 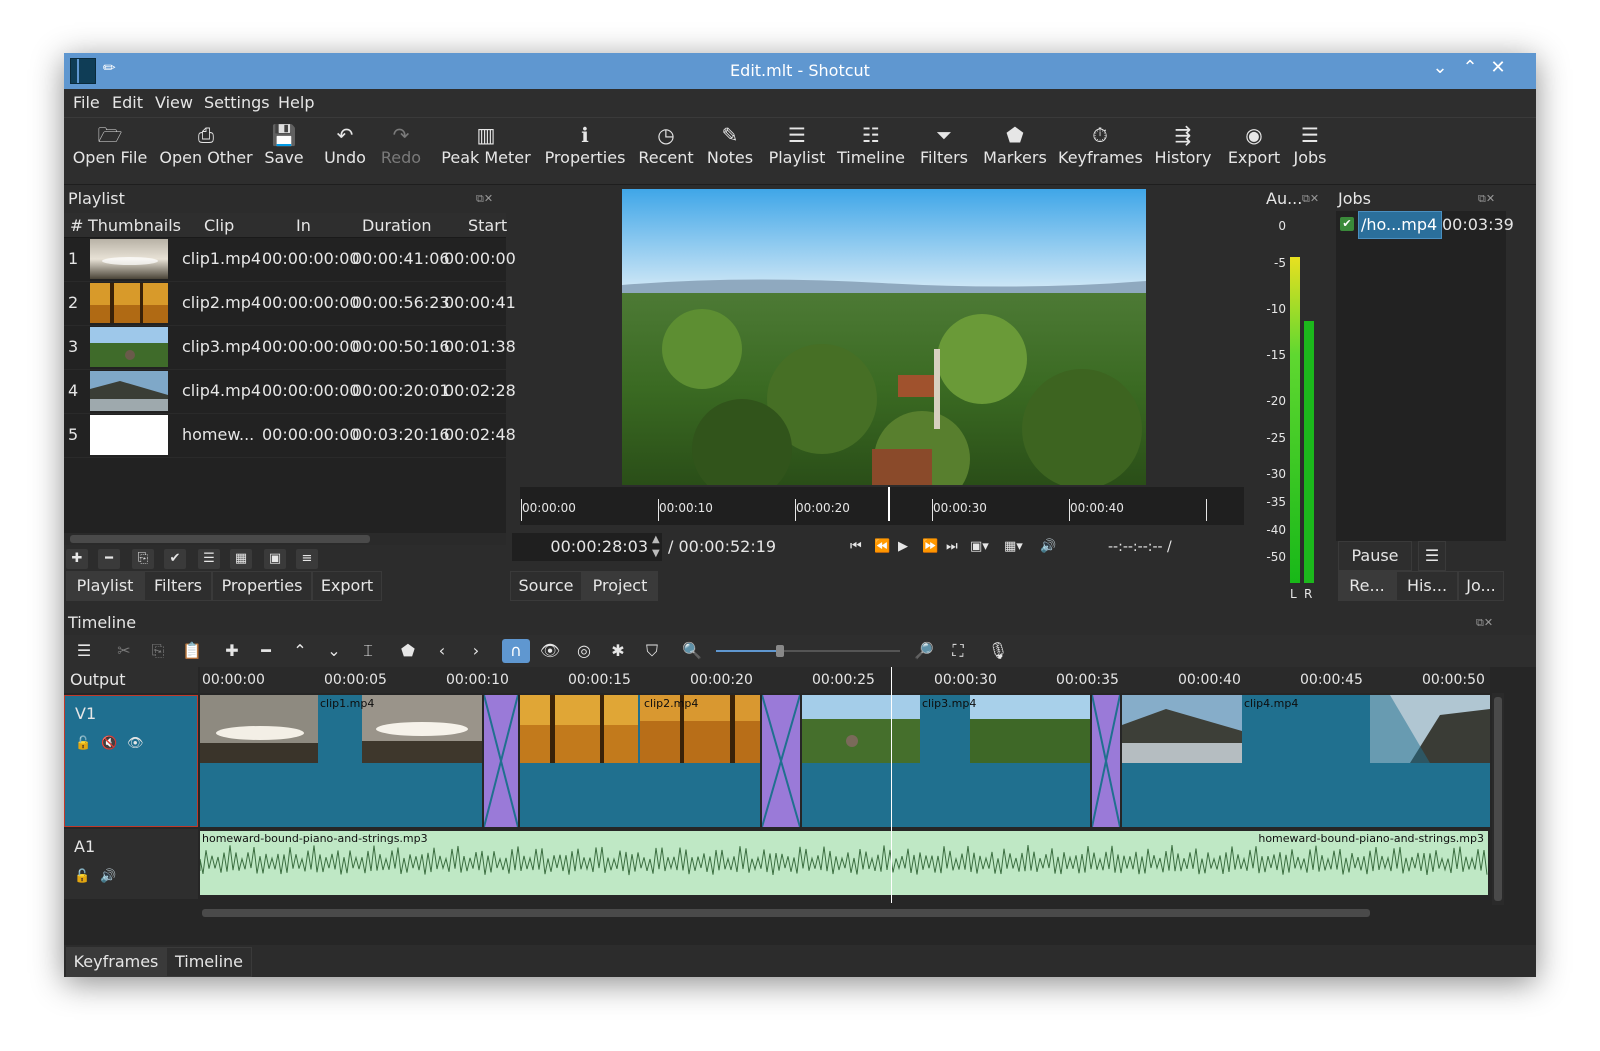 What do you see at coordinates (652, 651) in the screenshot?
I see `ripple-markers-icon: ⛉` at bounding box center [652, 651].